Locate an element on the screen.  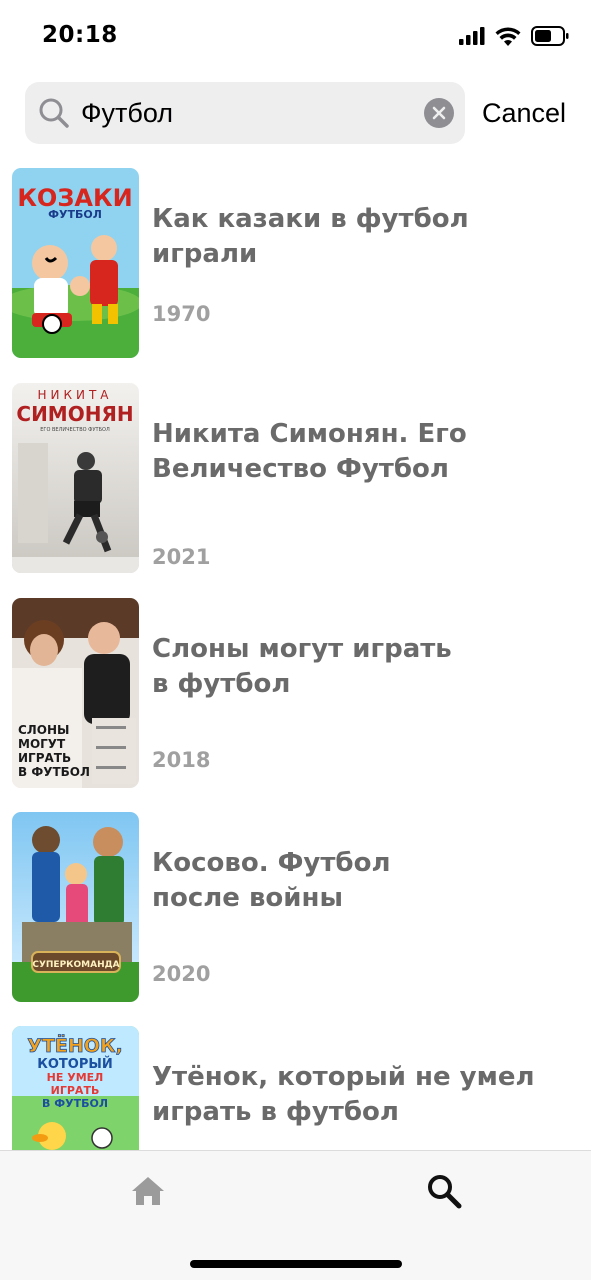
status-icons is located at coordinates (514, 36).